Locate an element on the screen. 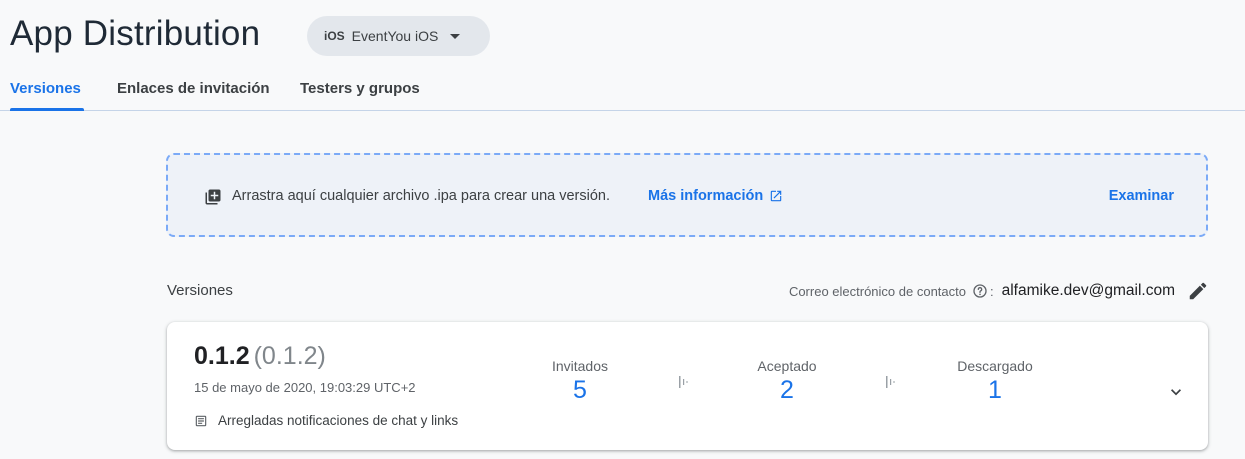  release-date: 15 de mayo de 2020, 19:03:29 UTC+2 is located at coordinates (305, 387).